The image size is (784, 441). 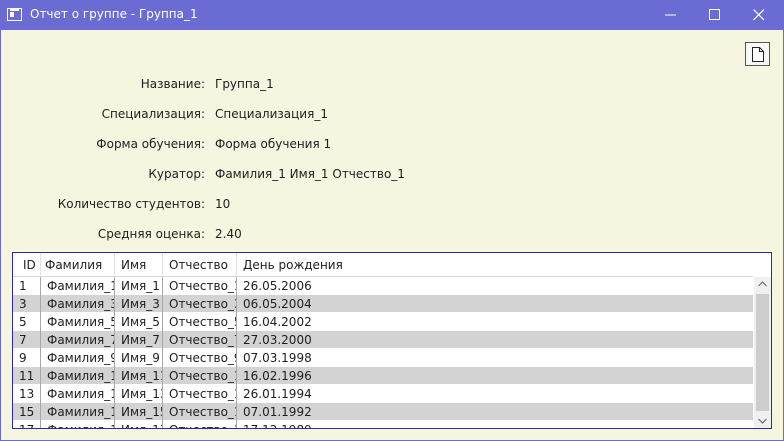 What do you see at coordinates (200, 322) in the screenshot?
I see `cell-patronymic: Отчество_5` at bounding box center [200, 322].